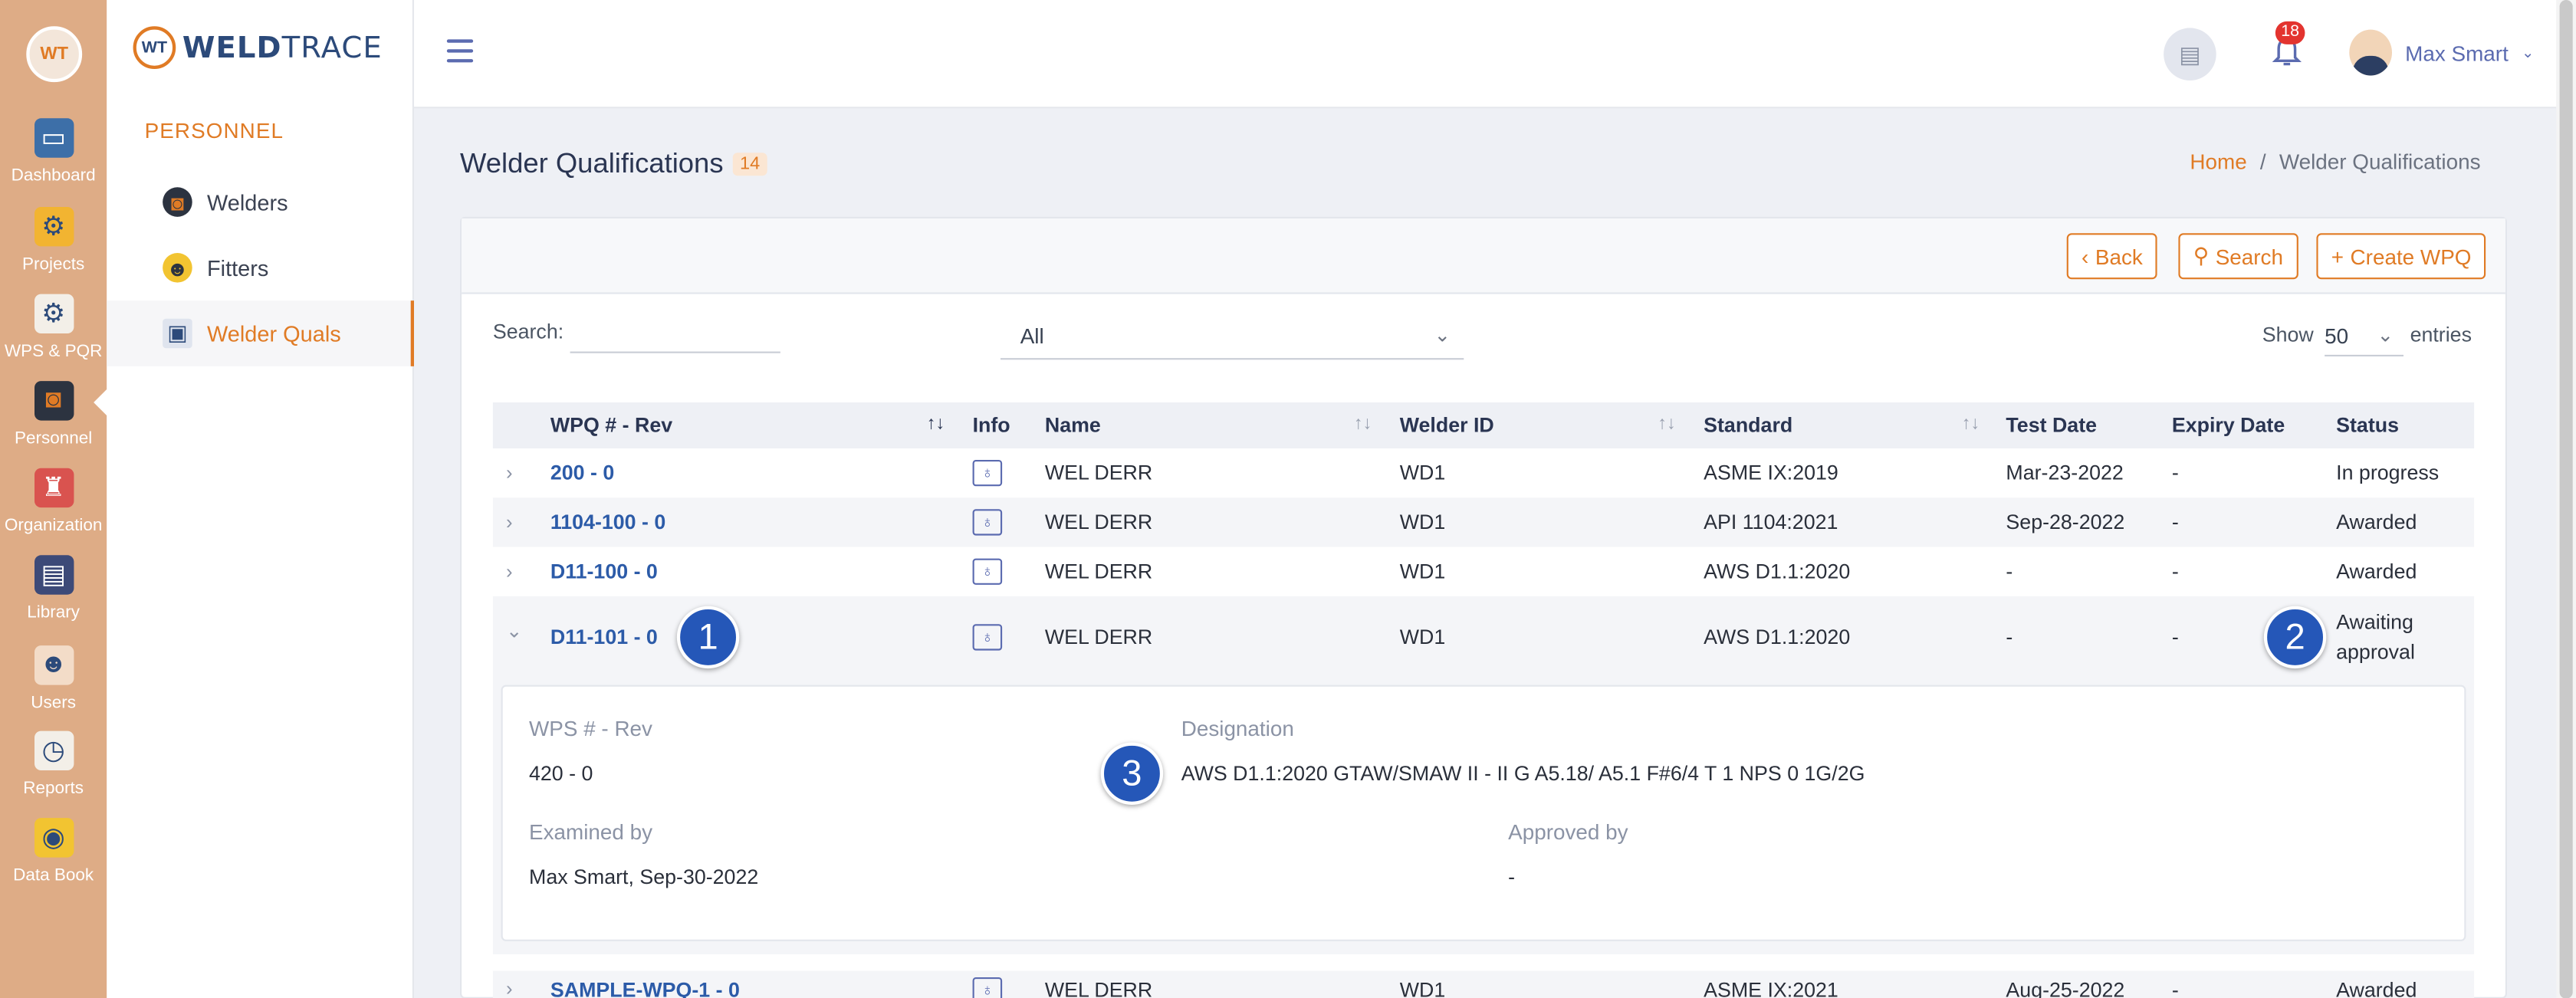  Describe the element at coordinates (675, 335) in the screenshot. I see `search-input` at that location.